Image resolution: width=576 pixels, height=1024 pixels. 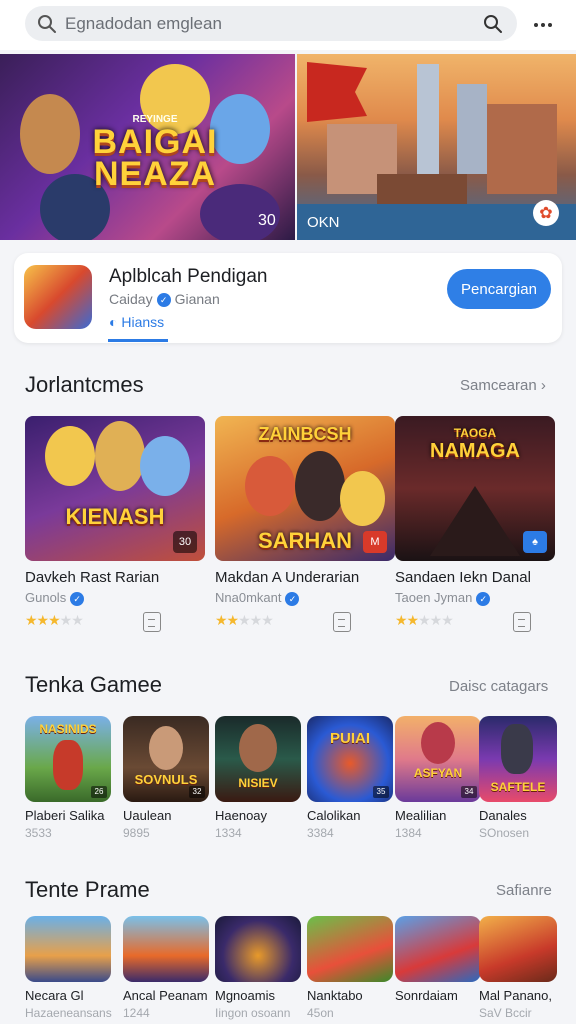 I want to click on tent-art, so click(x=475, y=521).